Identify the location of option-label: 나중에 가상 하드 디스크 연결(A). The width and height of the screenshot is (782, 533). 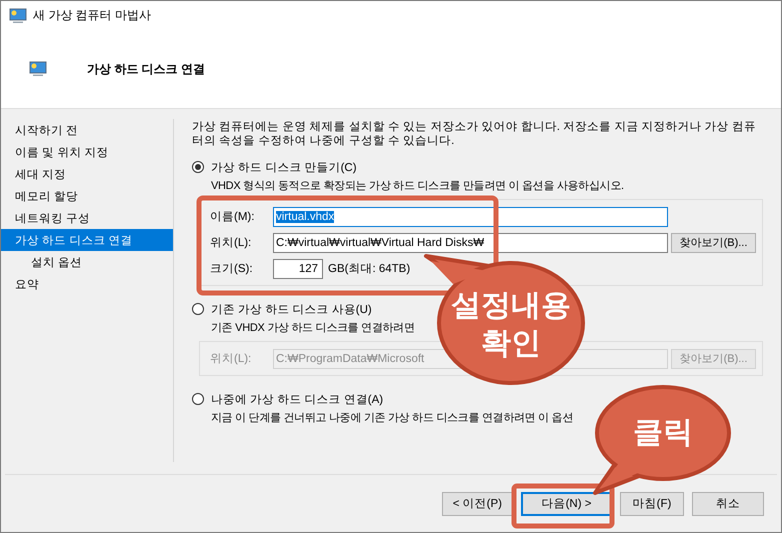
(297, 399).